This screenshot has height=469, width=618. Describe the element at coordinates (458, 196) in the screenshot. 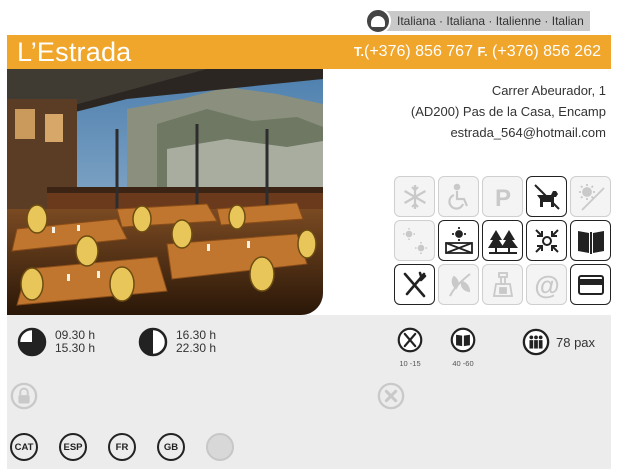

I see `wheelchair-access-icon` at that location.